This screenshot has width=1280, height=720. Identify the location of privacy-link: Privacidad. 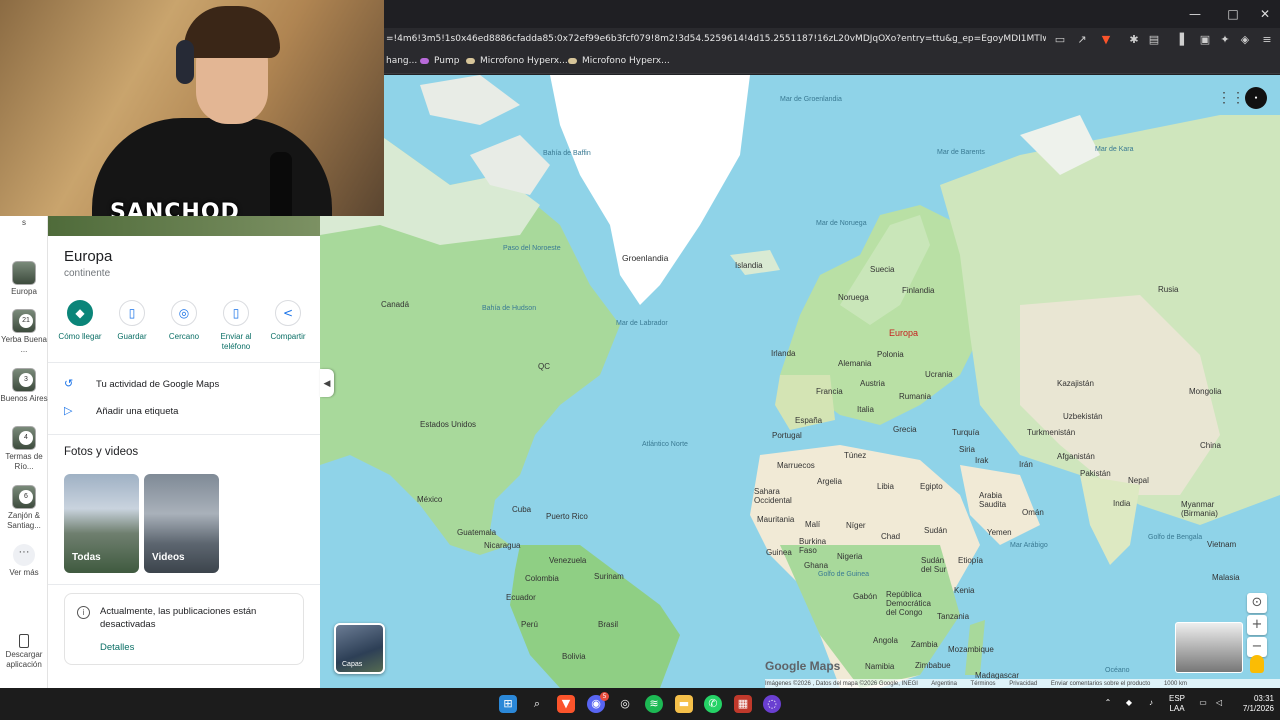
(1023, 684).